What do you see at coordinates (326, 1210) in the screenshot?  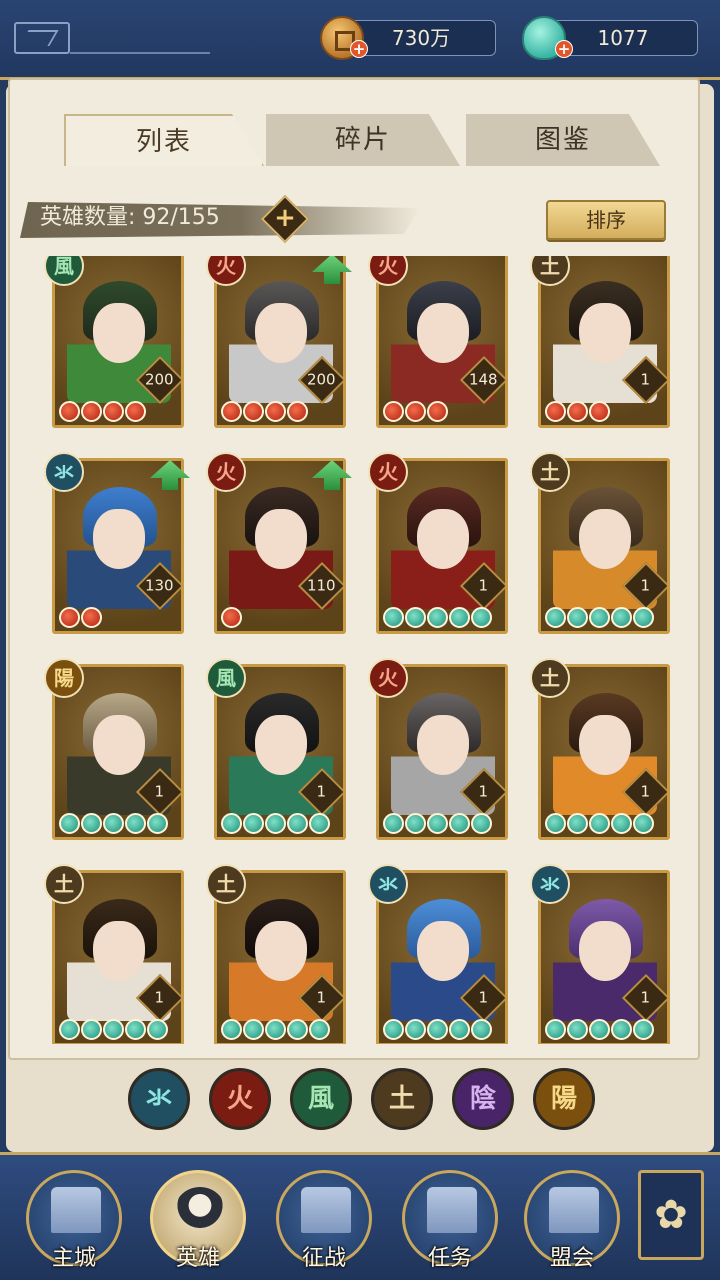 I see `battle-horn-icon` at bounding box center [326, 1210].